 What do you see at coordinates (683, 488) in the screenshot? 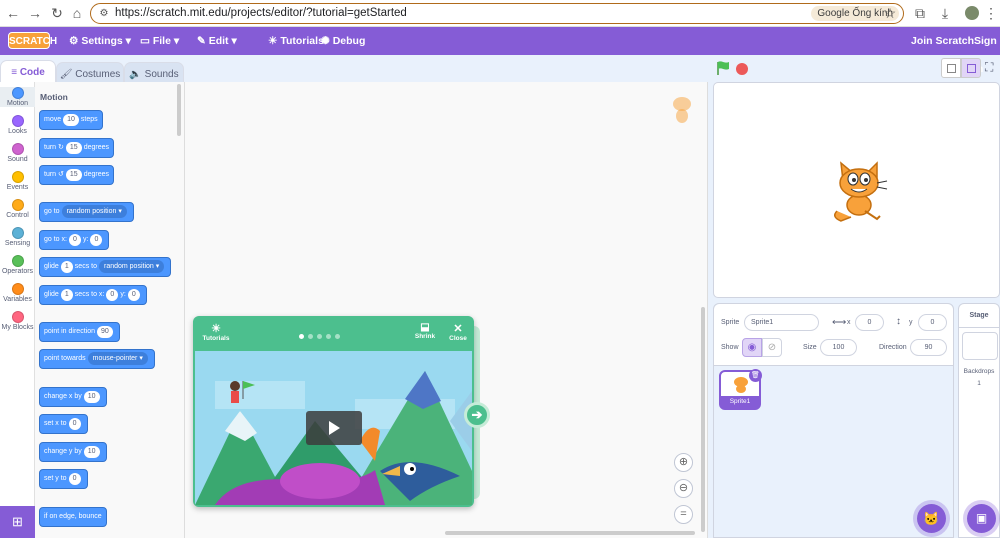
I see `zoom-out-button: ⊖` at bounding box center [683, 488].